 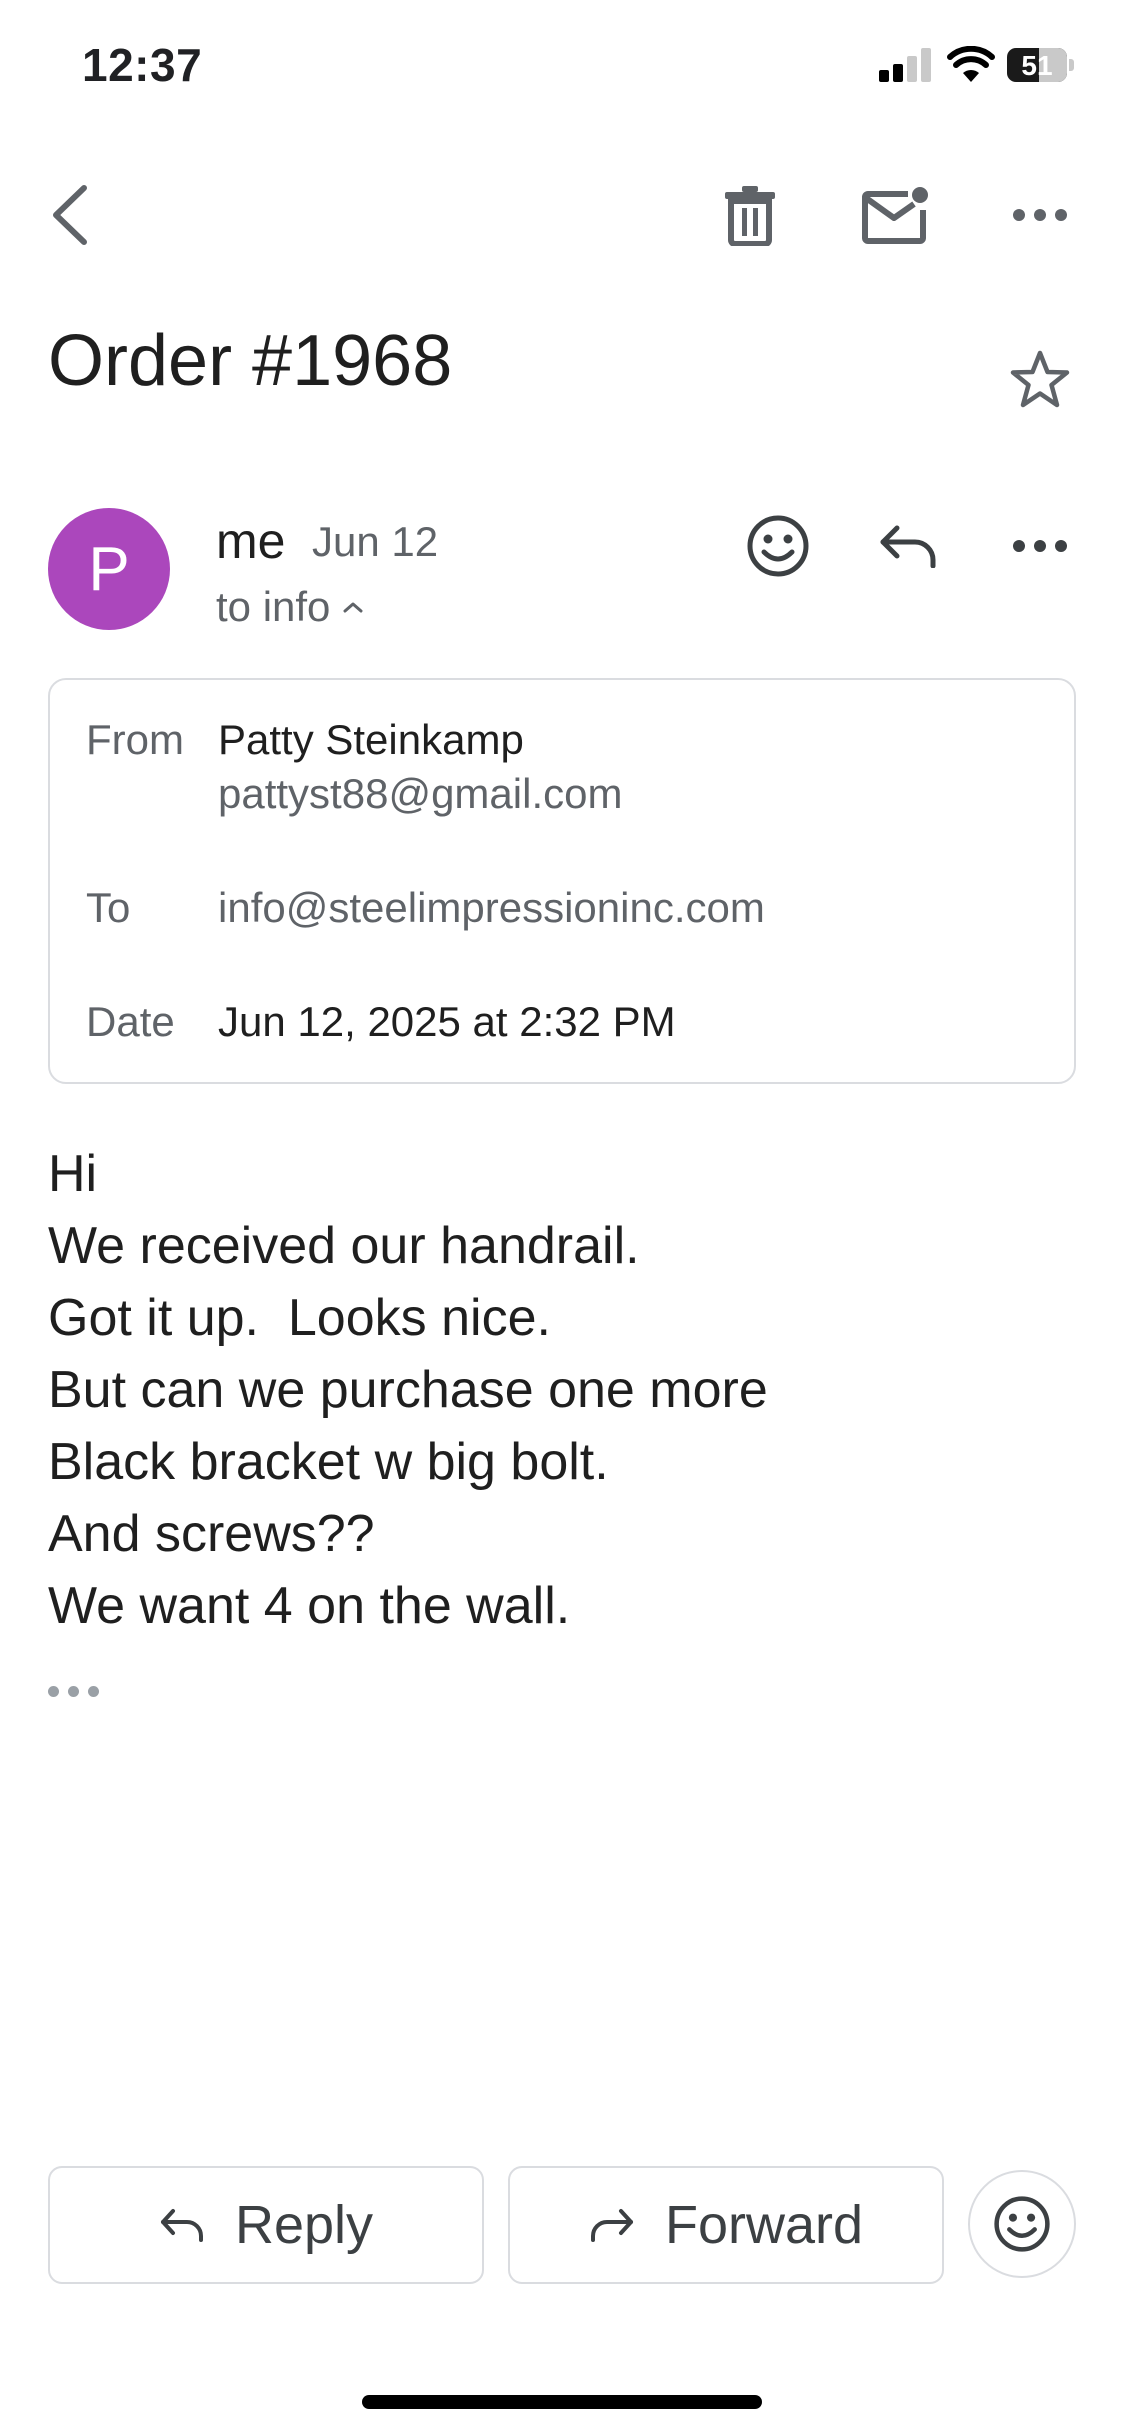 What do you see at coordinates (371, 739) in the screenshot?
I see `from-name: Patty Steinkamp` at bounding box center [371, 739].